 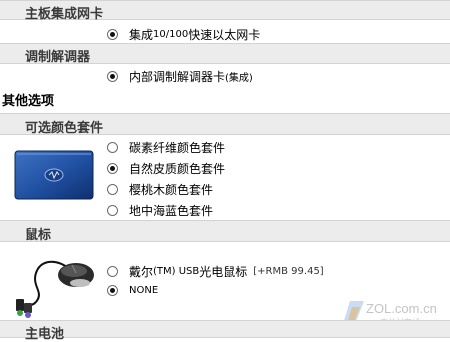 What do you see at coordinates (132, 290) in the screenshot?
I see `mouse-option-none: NONE` at bounding box center [132, 290].